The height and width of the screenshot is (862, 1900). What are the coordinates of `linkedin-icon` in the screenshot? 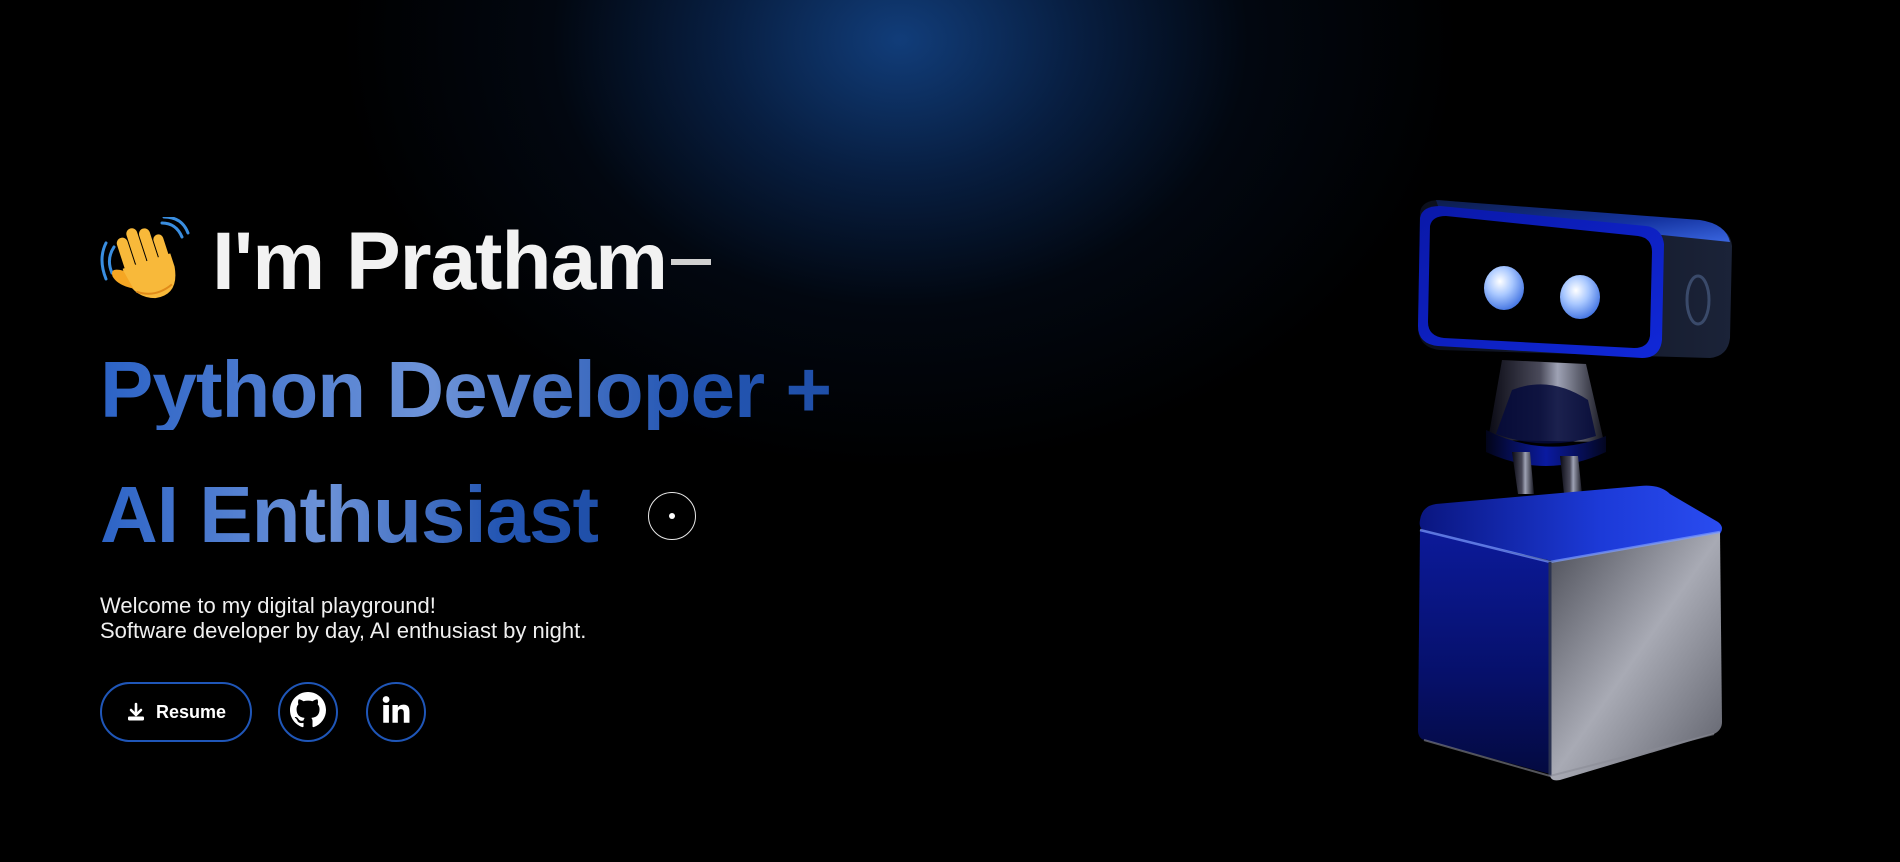 It's located at (396, 712).